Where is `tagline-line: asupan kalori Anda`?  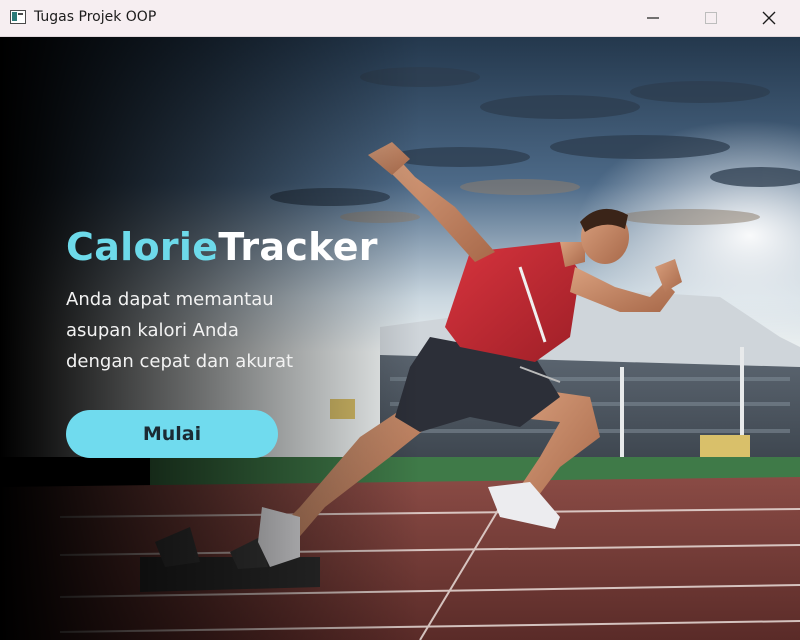
tagline-line: asupan kalori Anda is located at coordinates (152, 330).